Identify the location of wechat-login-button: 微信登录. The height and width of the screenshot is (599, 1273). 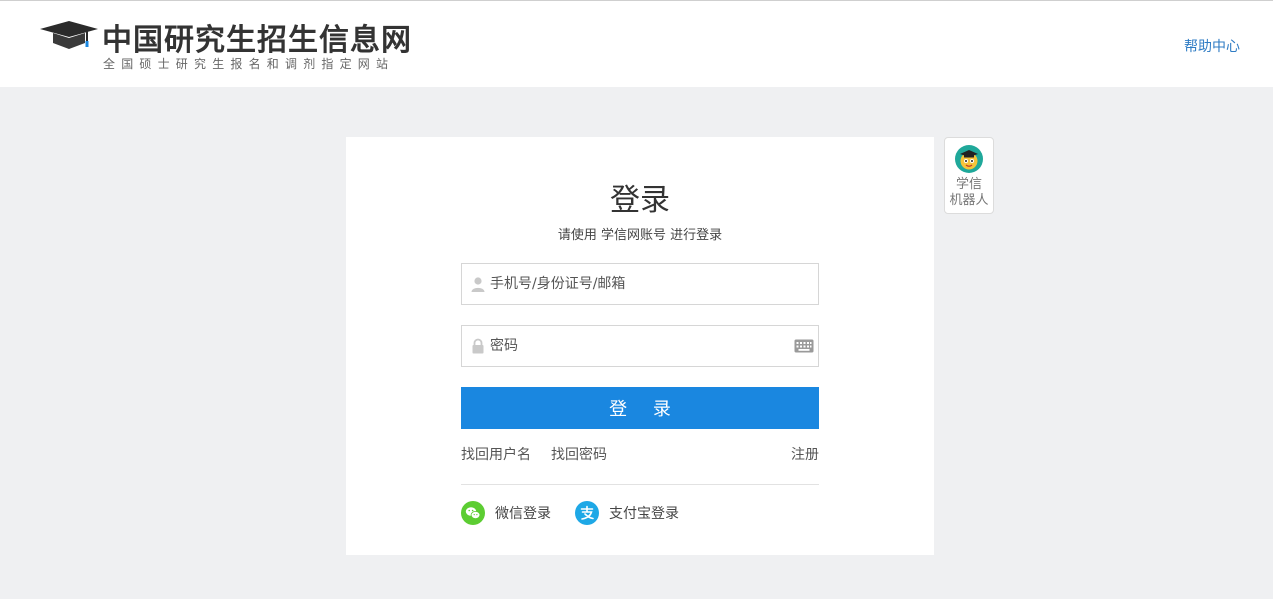
(506, 513).